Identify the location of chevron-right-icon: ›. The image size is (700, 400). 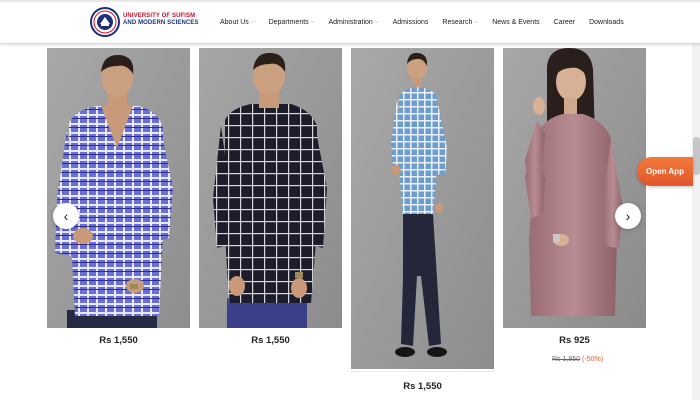
(628, 216).